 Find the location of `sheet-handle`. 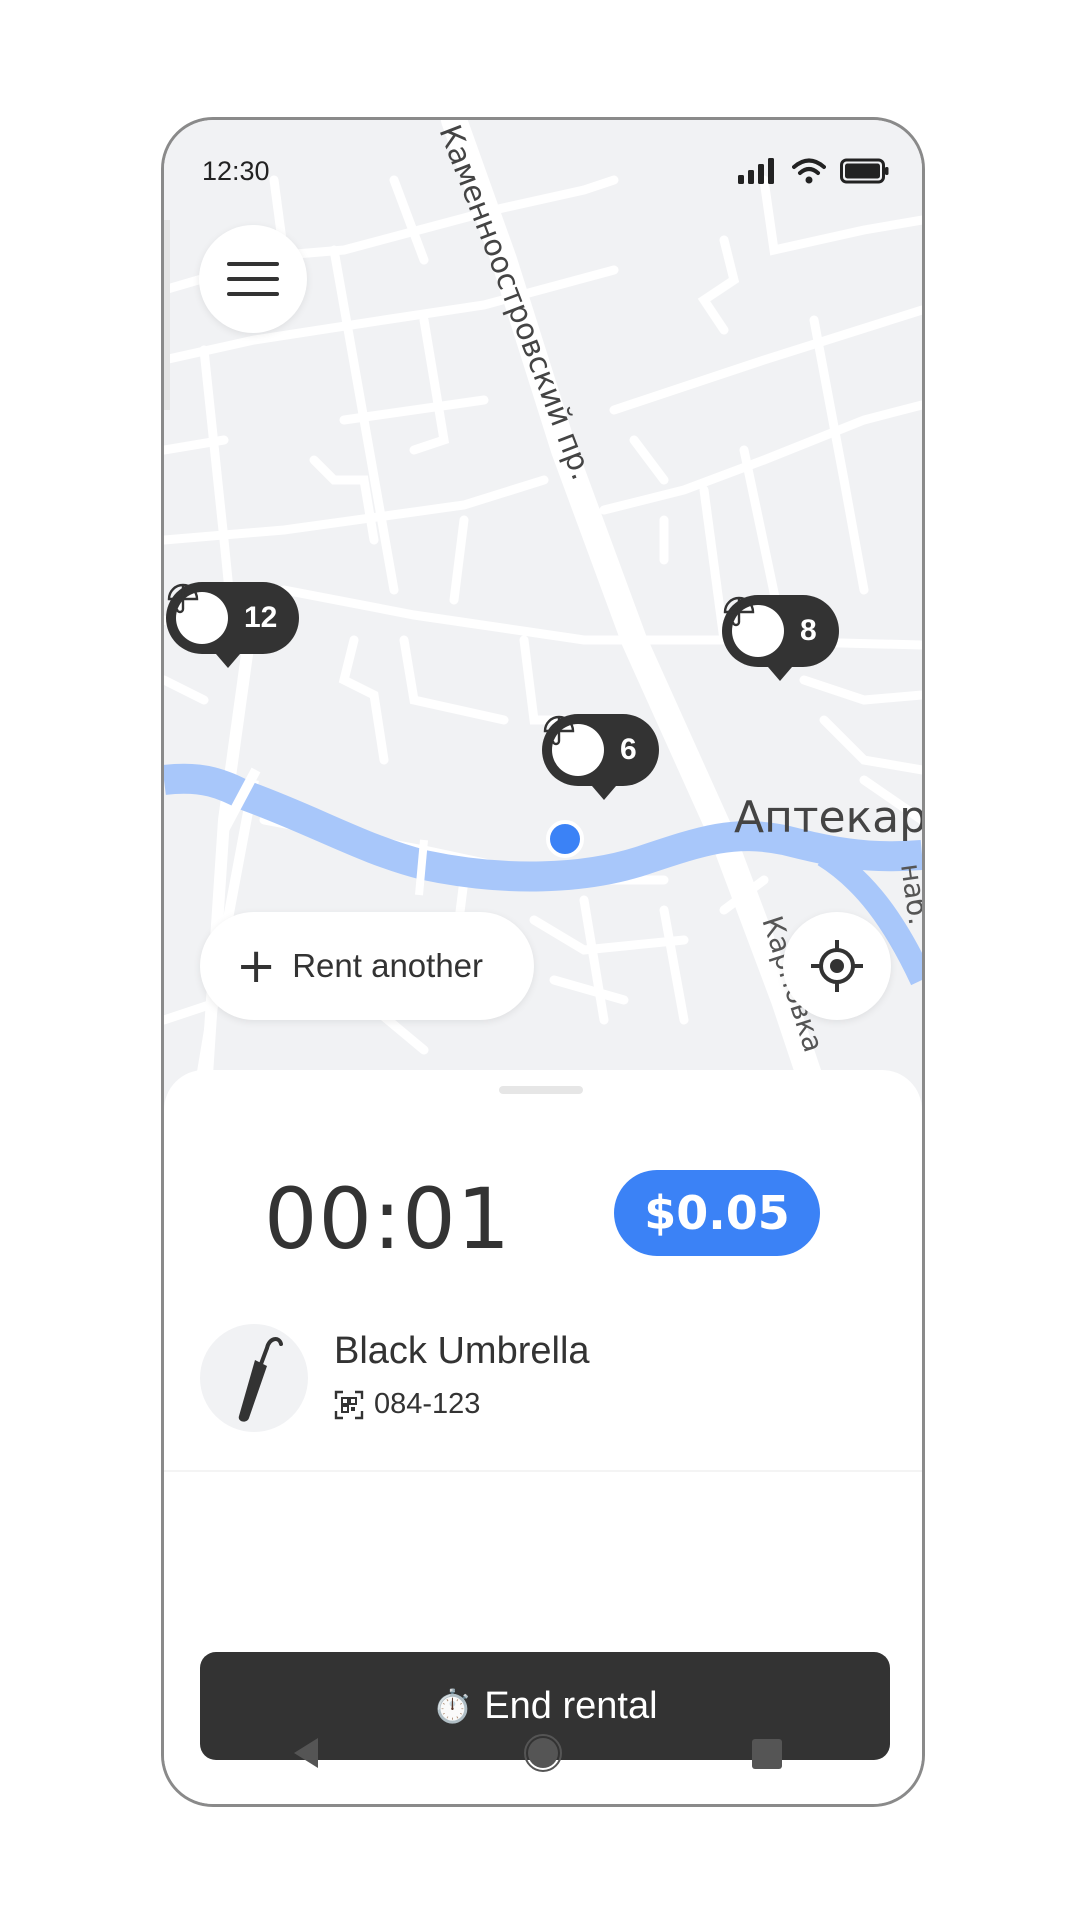

sheet-handle is located at coordinates (541, 1090).